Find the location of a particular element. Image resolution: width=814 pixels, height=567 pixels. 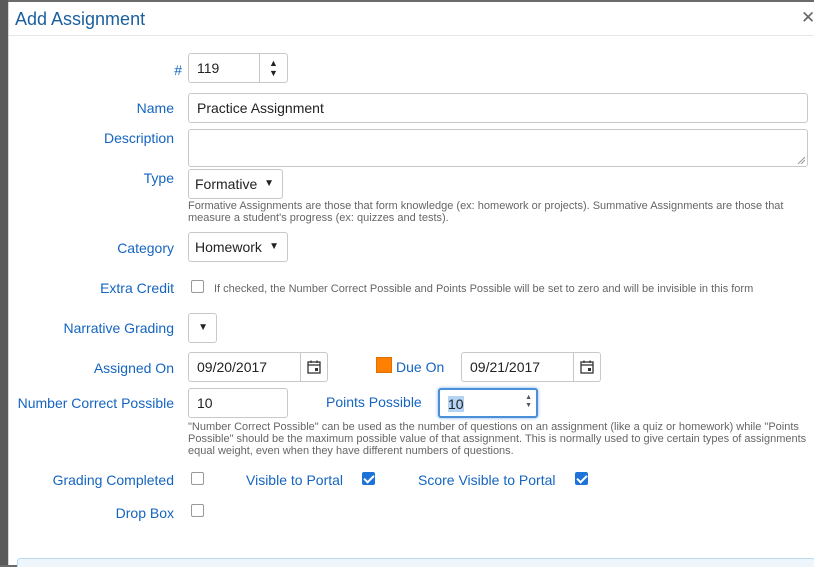

due-on-date-input: 09/21/2017 is located at coordinates (531, 367).